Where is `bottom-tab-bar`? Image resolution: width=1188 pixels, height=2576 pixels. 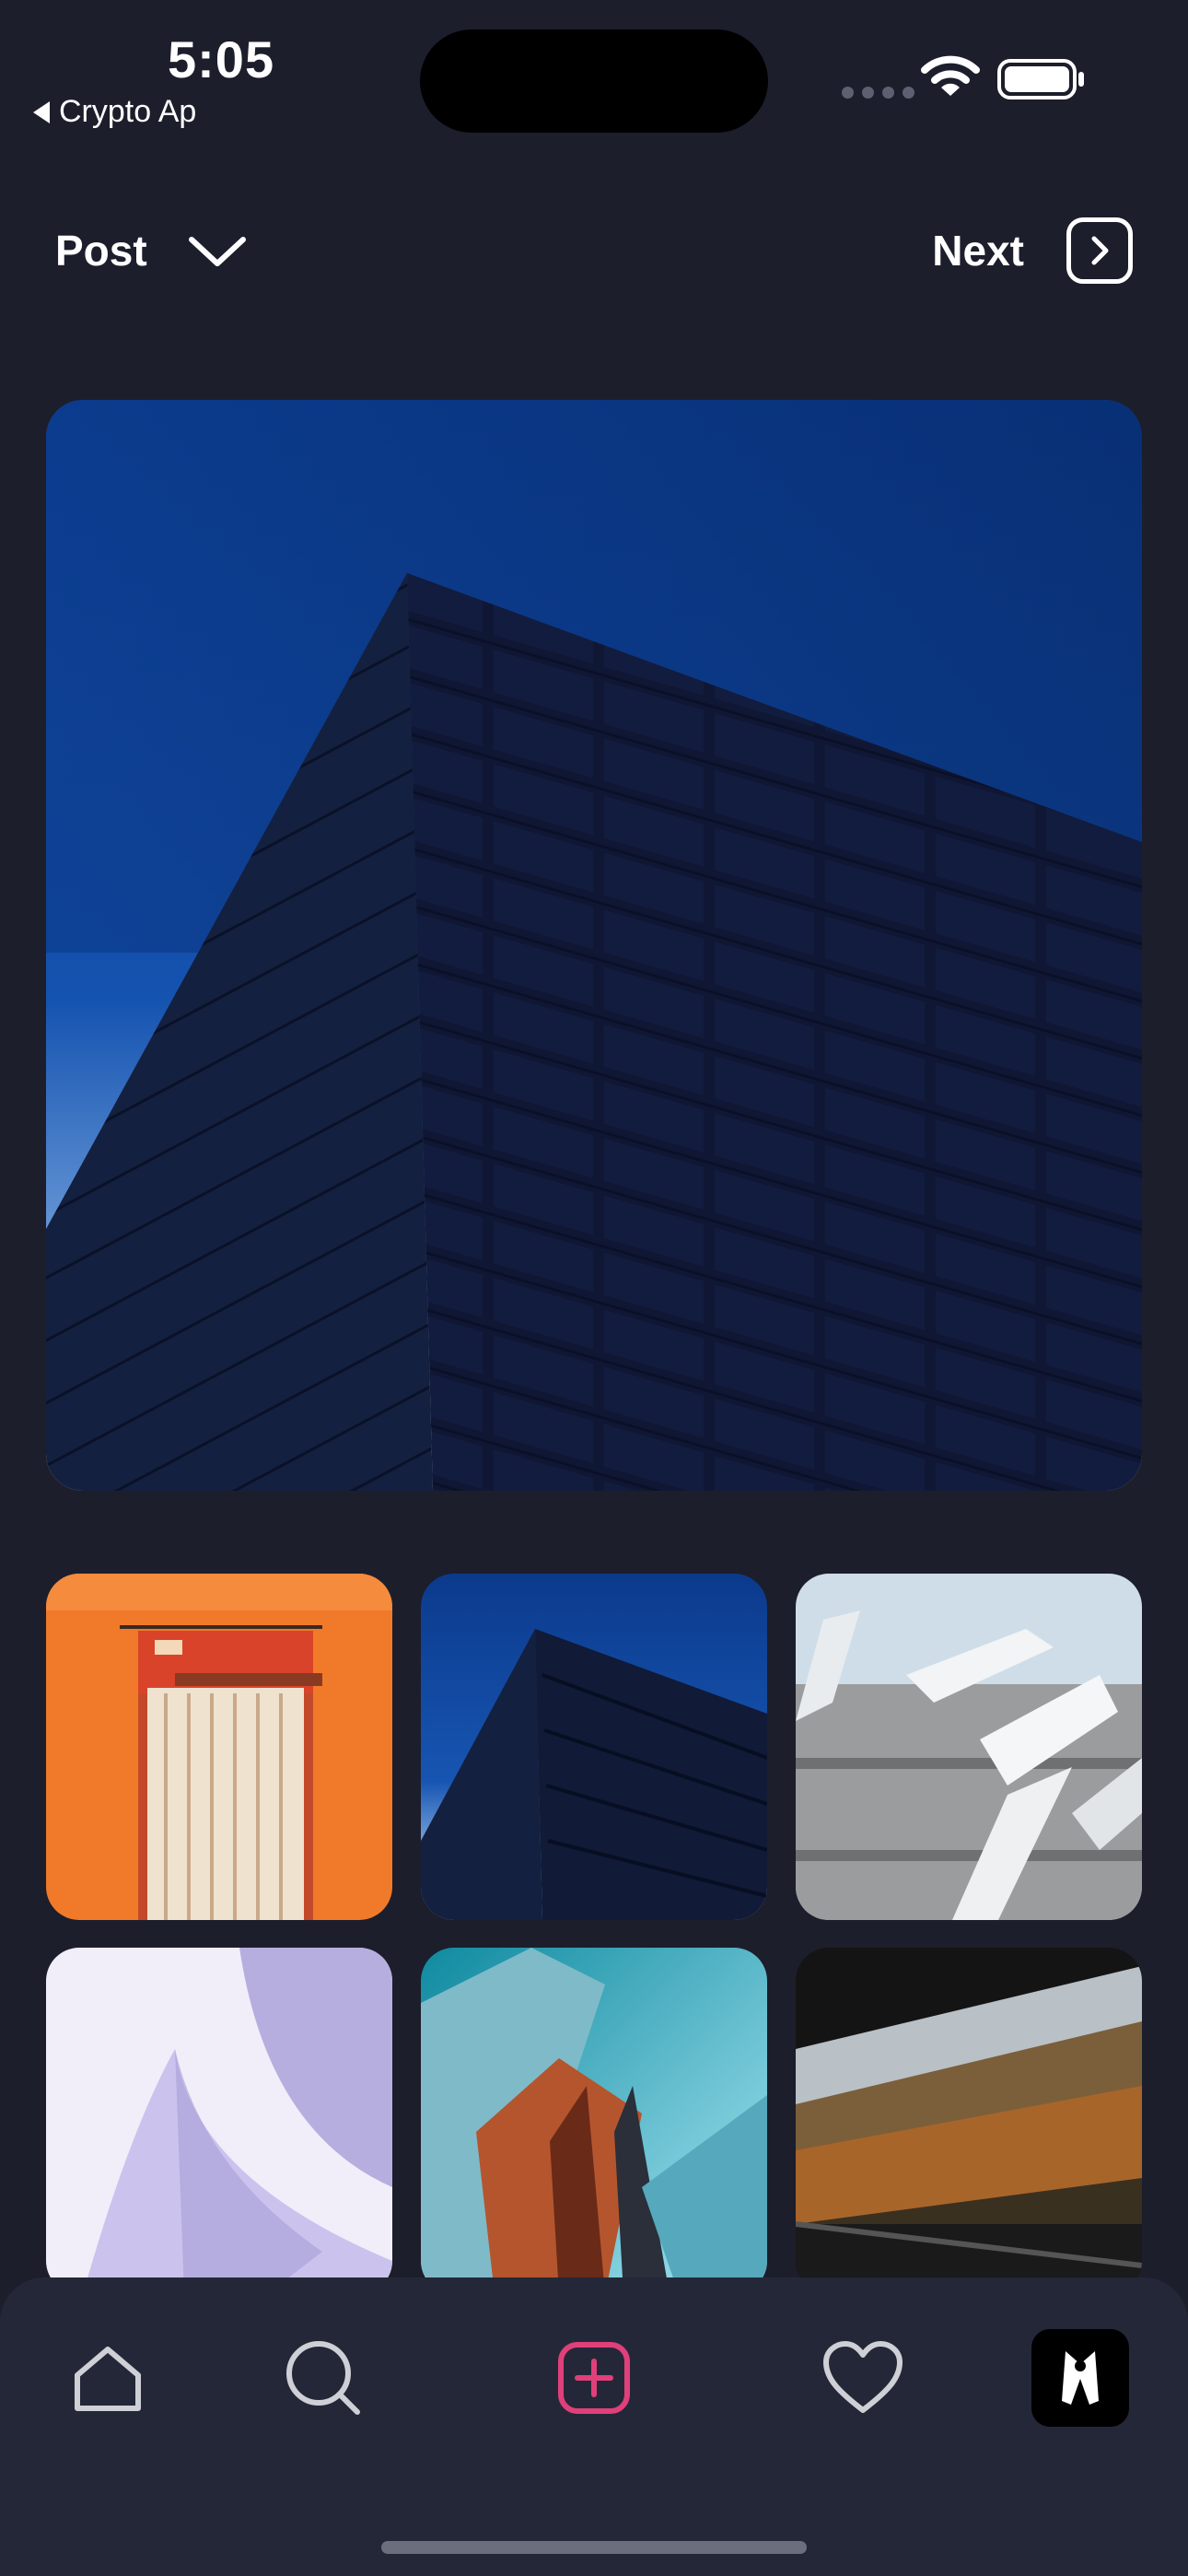
bottom-tab-bar is located at coordinates (594, 2426).